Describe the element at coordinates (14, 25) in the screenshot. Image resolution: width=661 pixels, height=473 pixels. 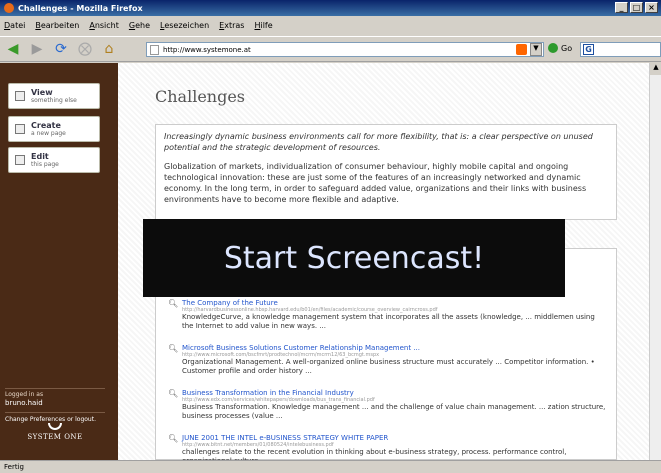
I see `menu-datei: Datei` at that location.